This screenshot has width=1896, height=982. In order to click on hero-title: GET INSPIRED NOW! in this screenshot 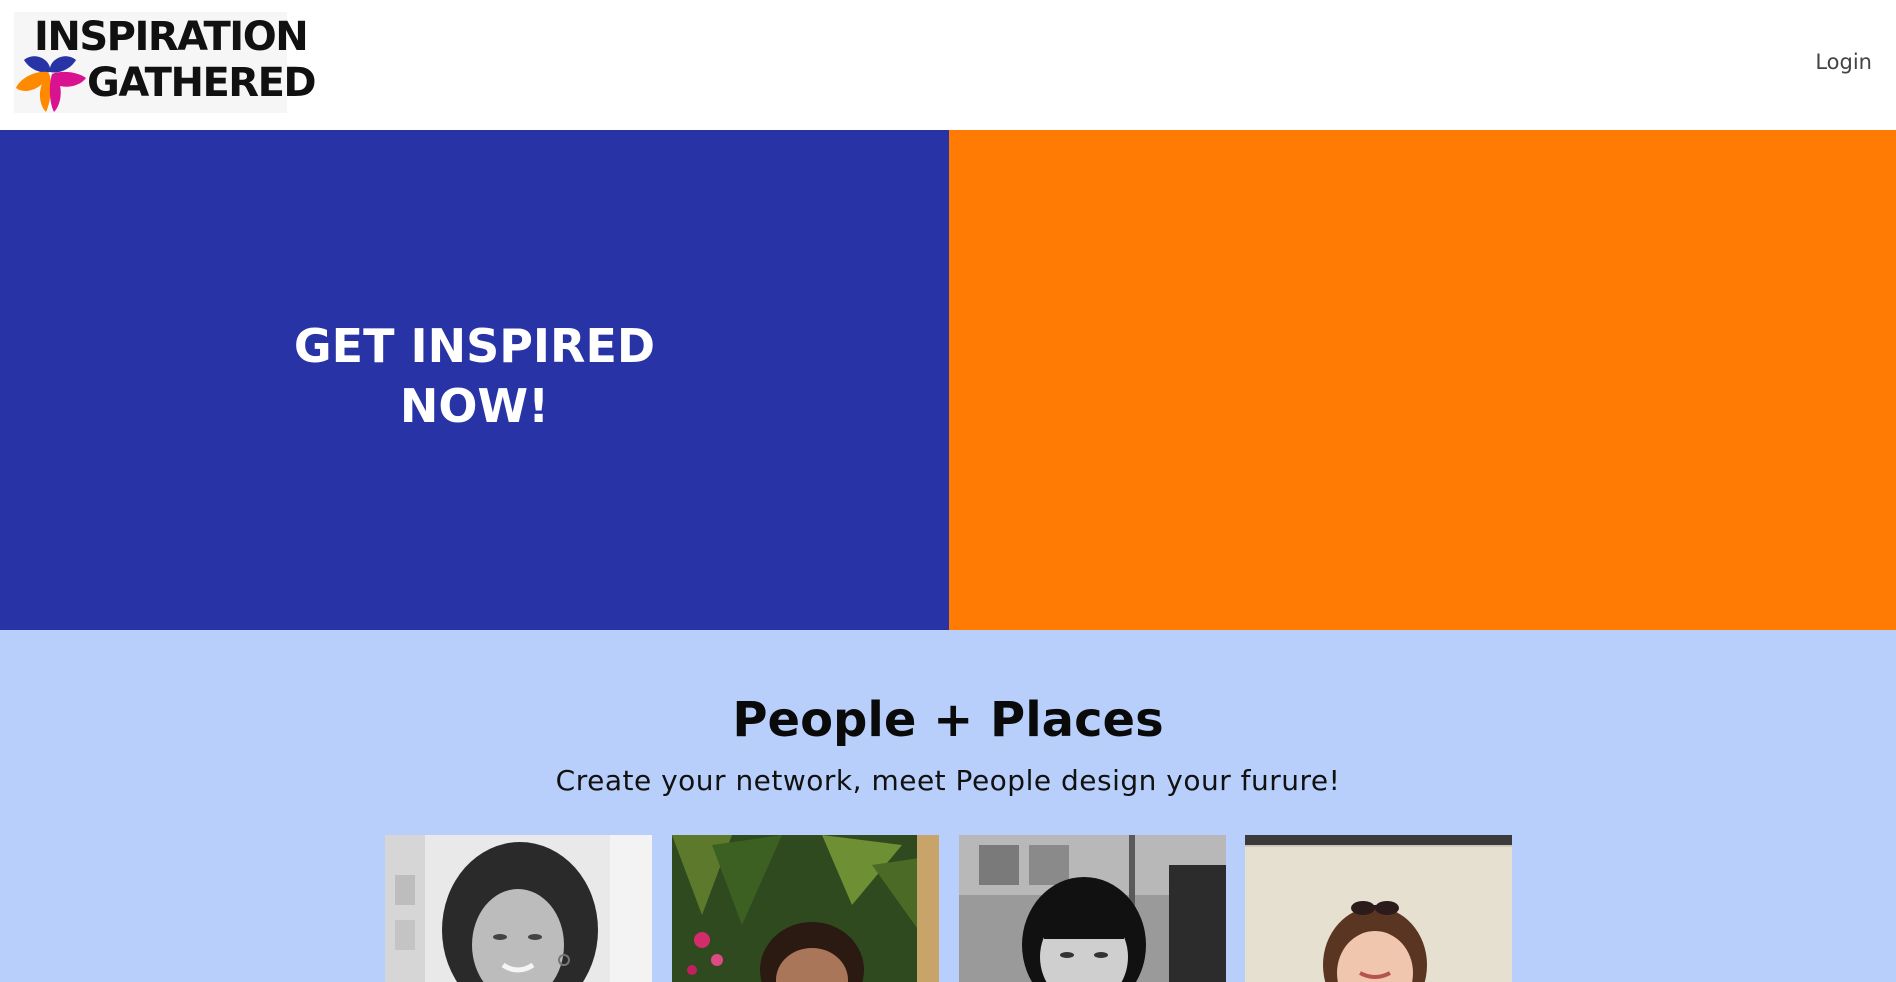, I will do `click(474, 376)`.